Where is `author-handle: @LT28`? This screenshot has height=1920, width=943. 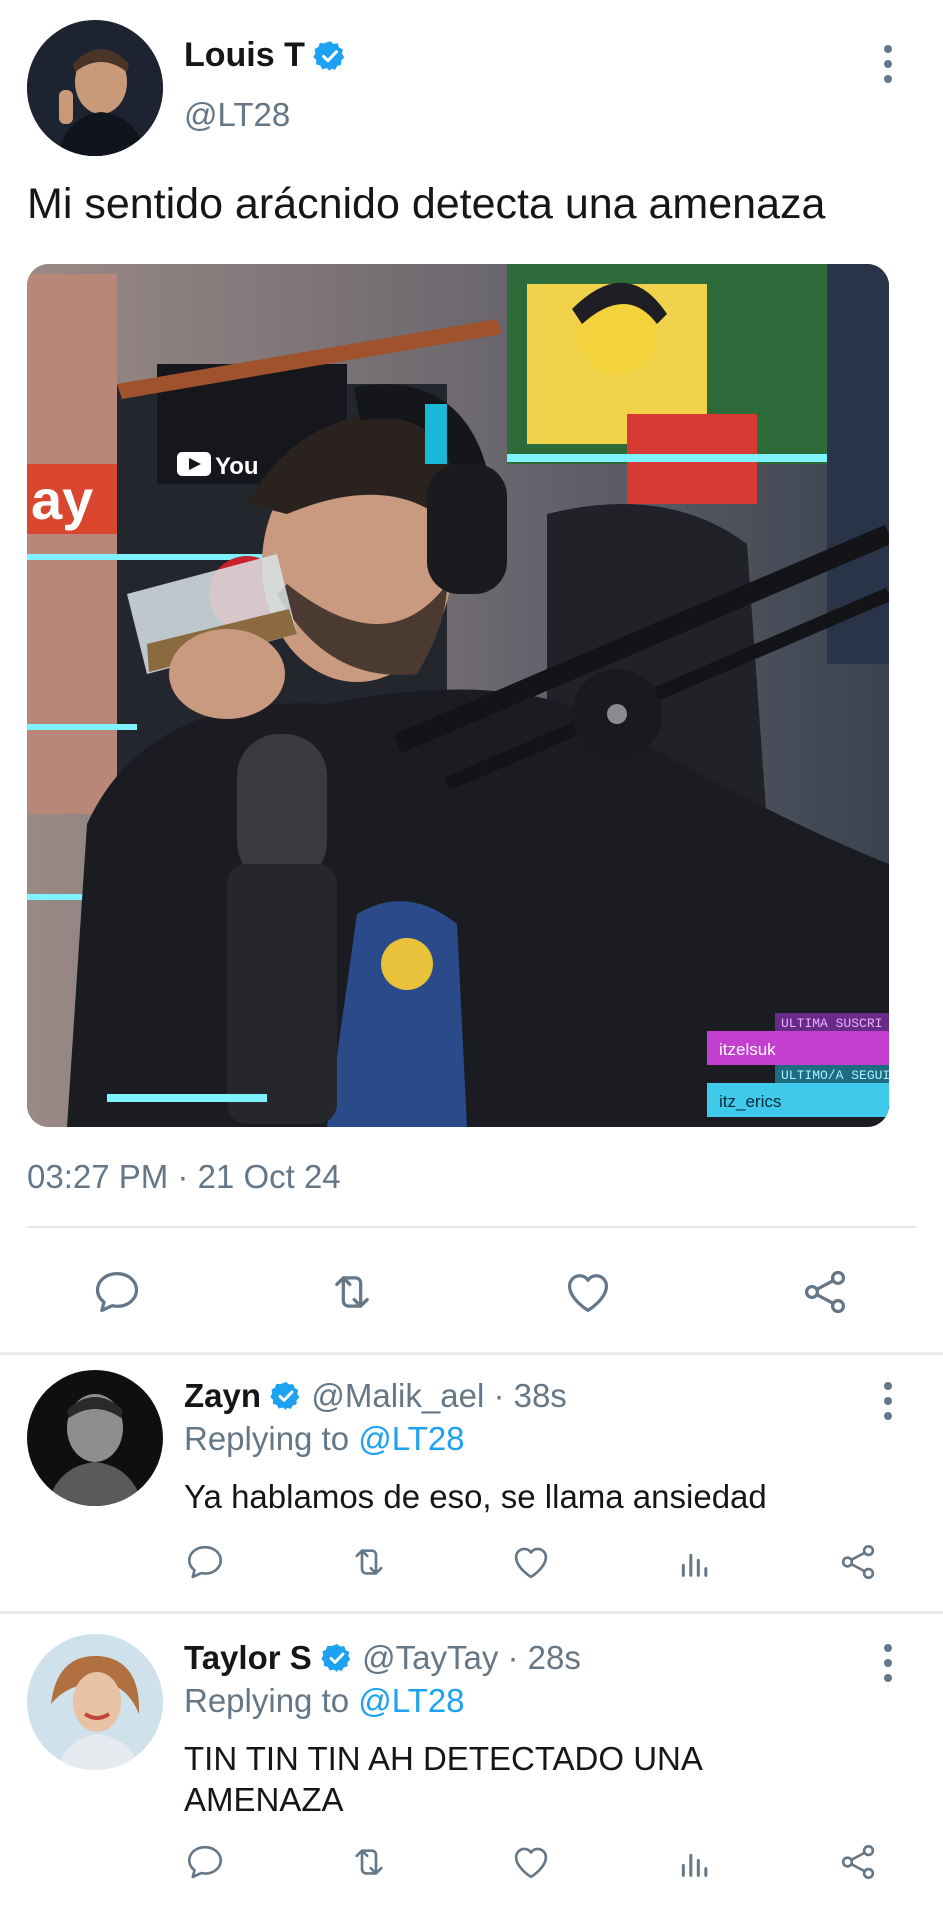 author-handle: @LT28 is located at coordinates (237, 115).